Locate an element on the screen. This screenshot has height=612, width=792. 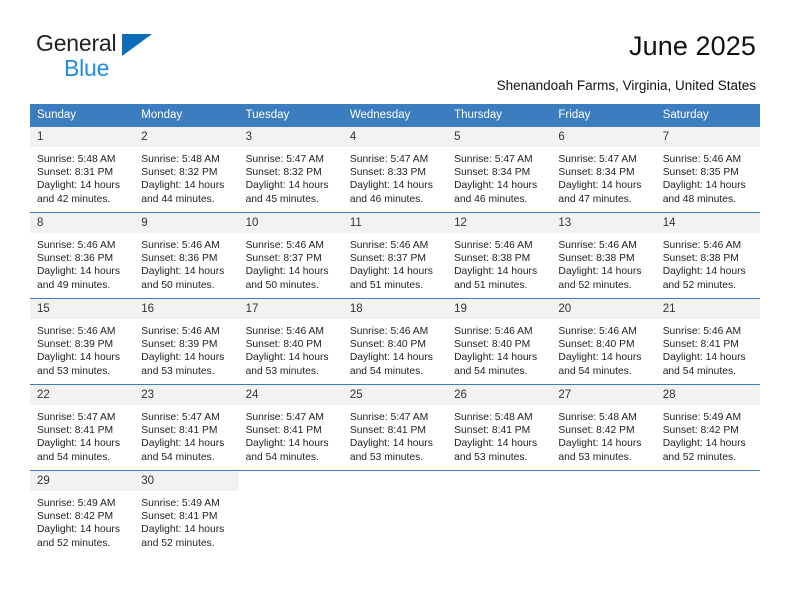
day-number: 20 is located at coordinates (603, 309).